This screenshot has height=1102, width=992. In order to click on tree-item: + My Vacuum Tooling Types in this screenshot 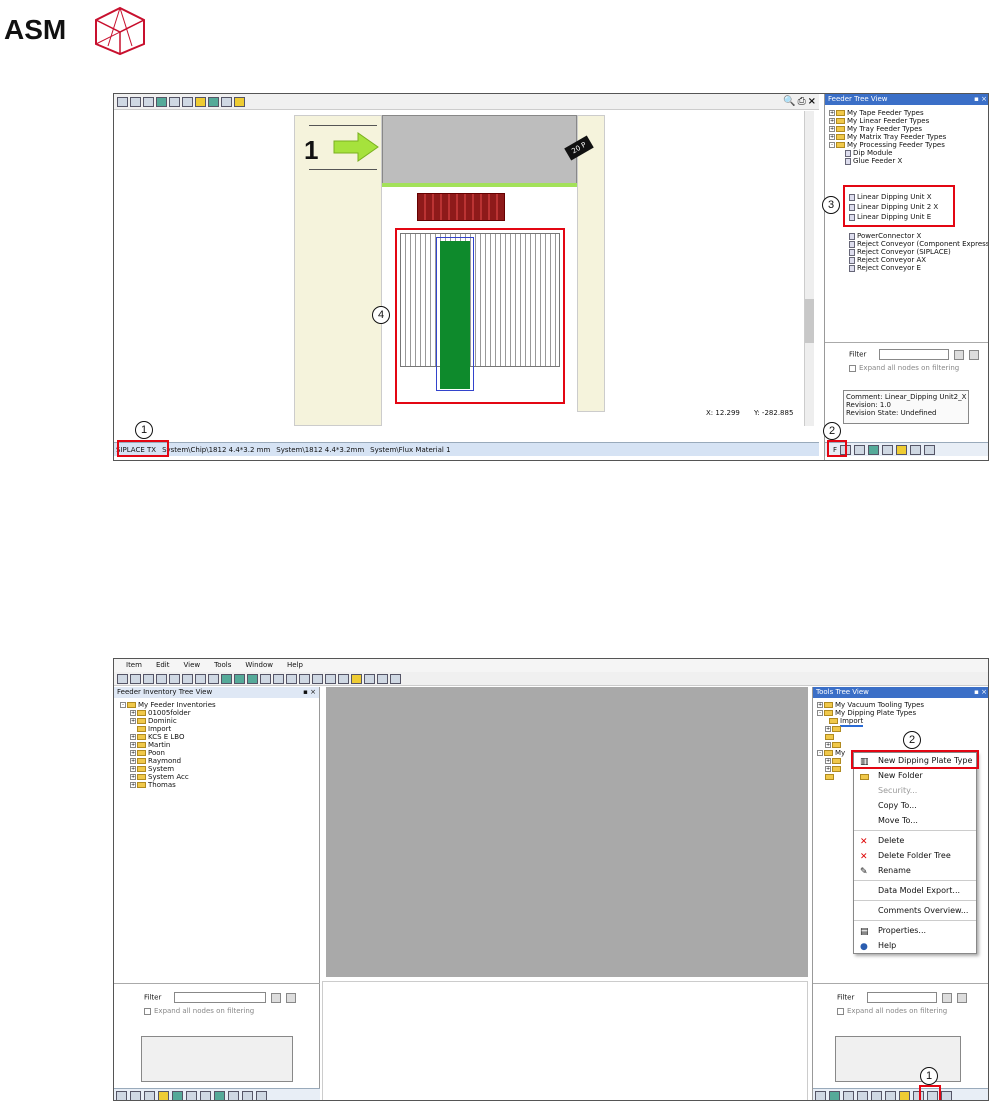, I will do `click(870, 705)`.